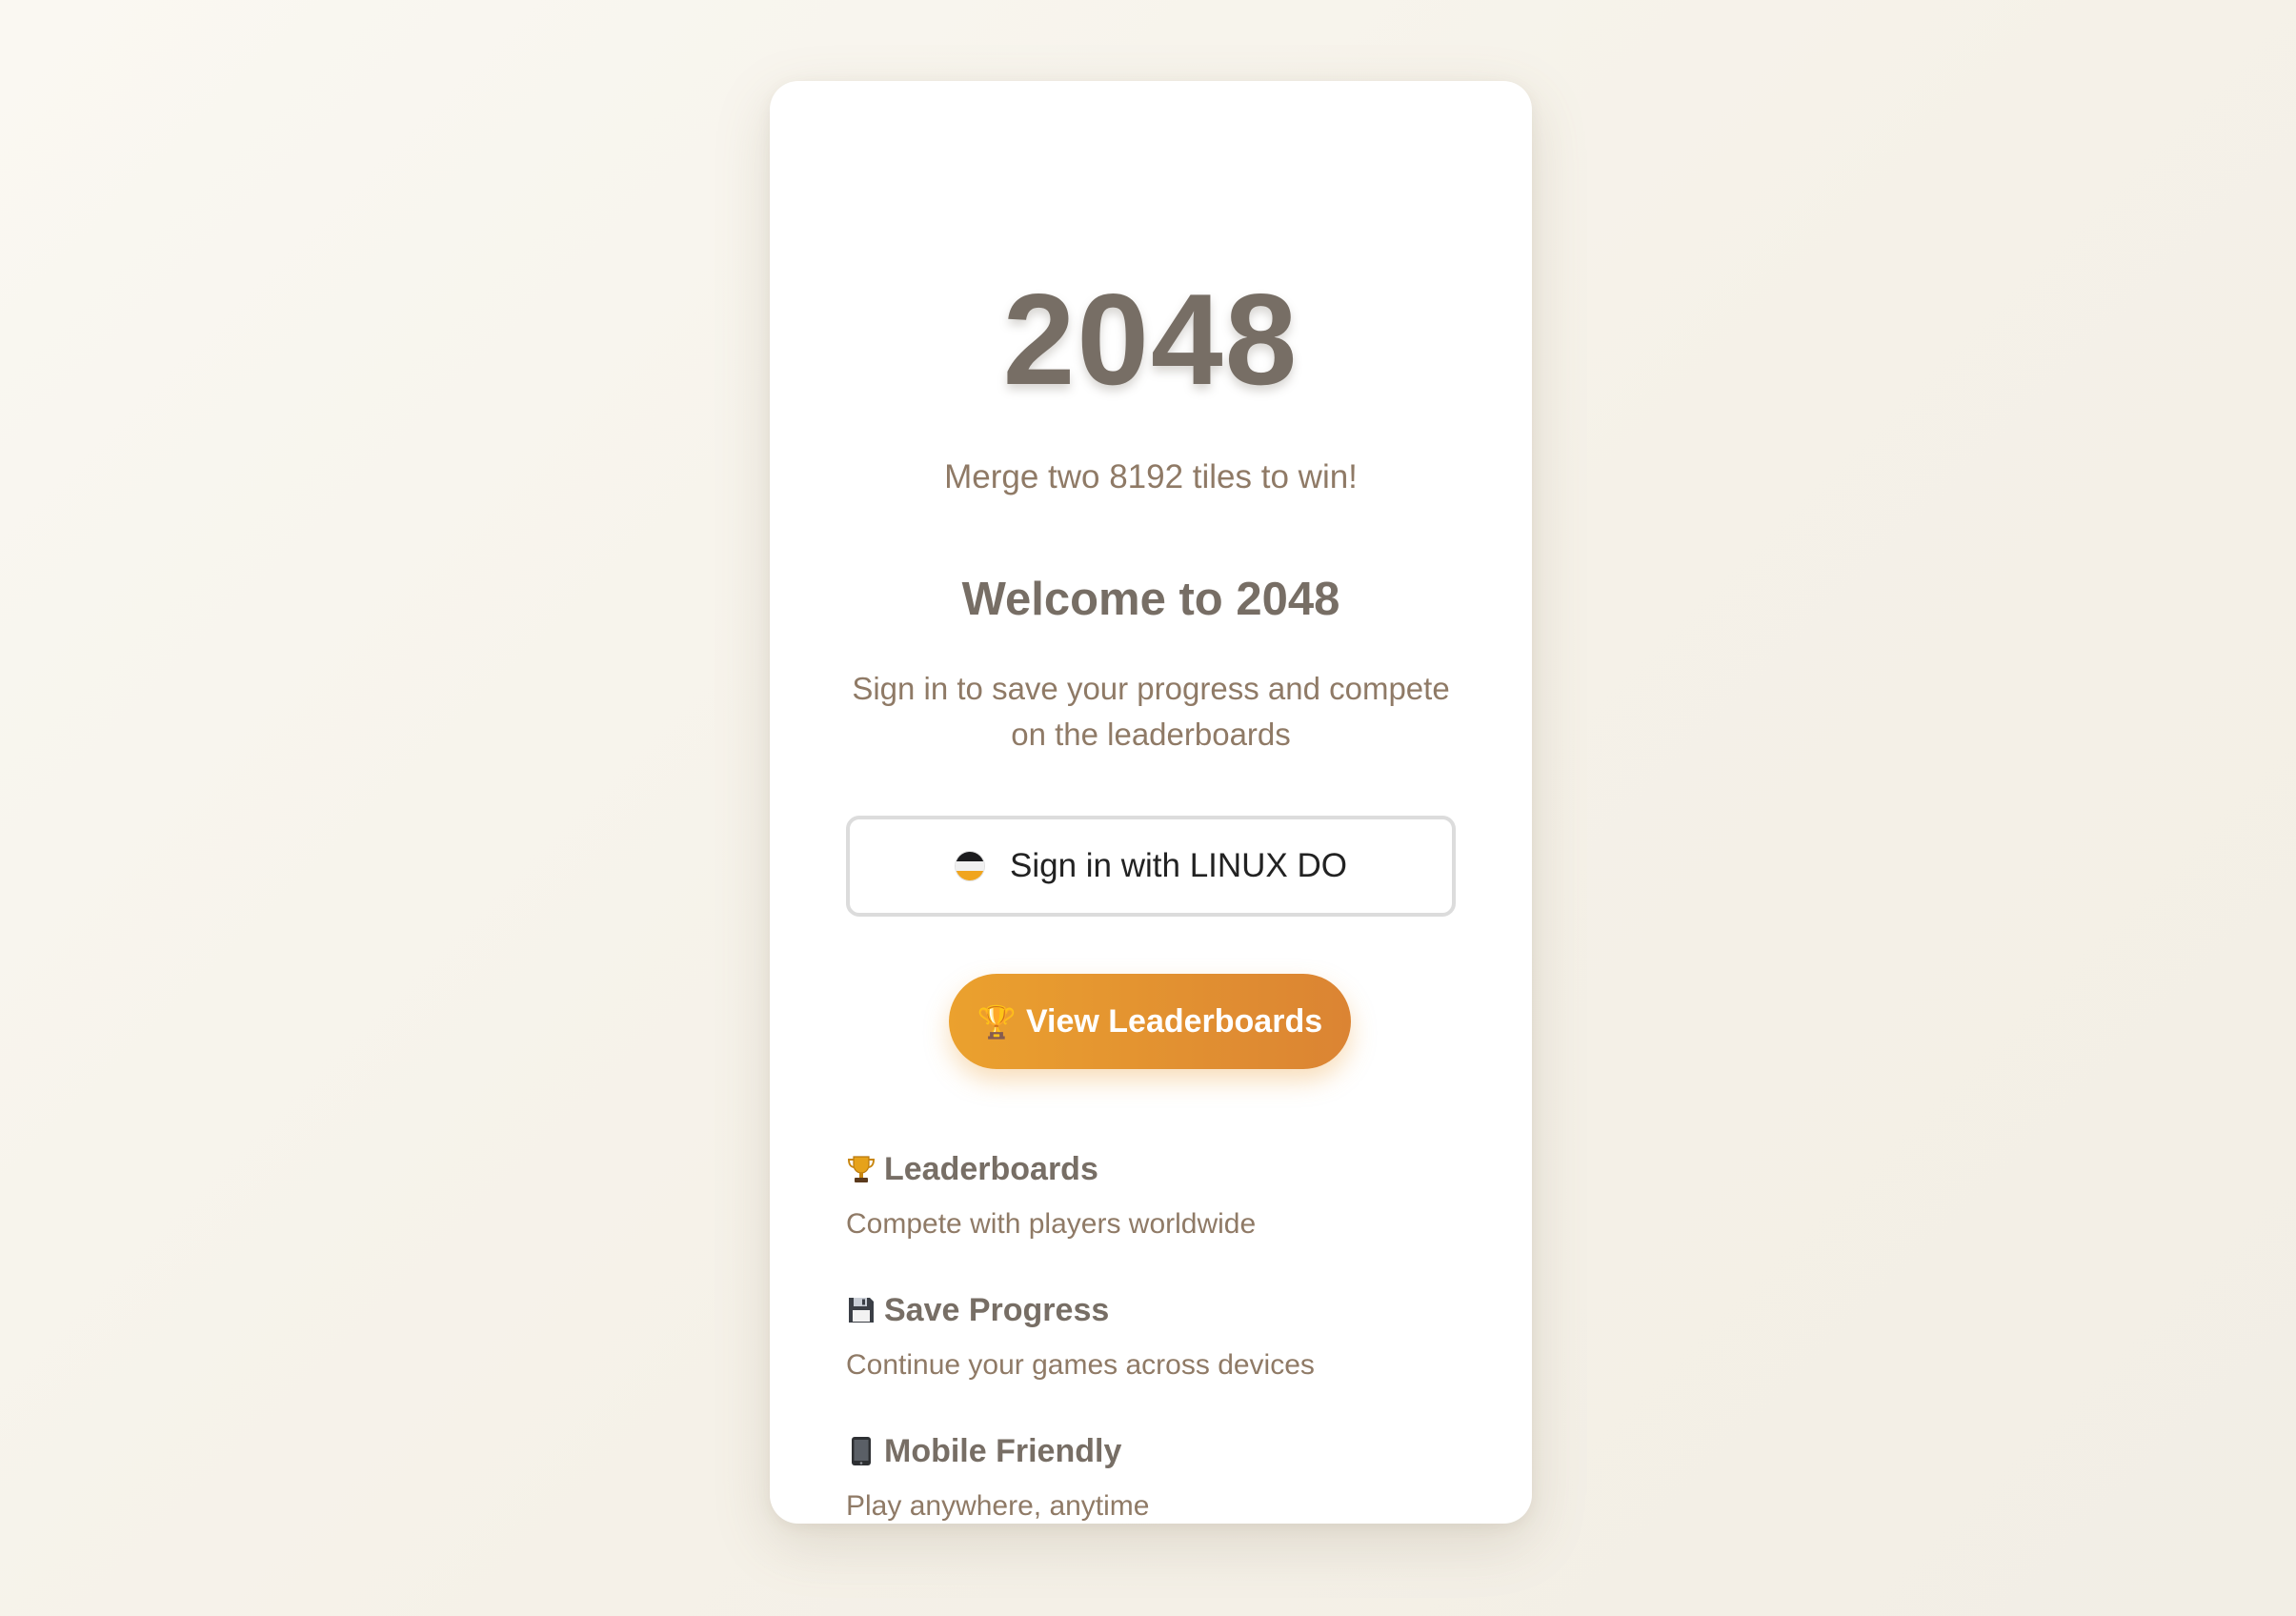  I want to click on signin-button-label: Sign in with LINUX DO, so click(1178, 865).